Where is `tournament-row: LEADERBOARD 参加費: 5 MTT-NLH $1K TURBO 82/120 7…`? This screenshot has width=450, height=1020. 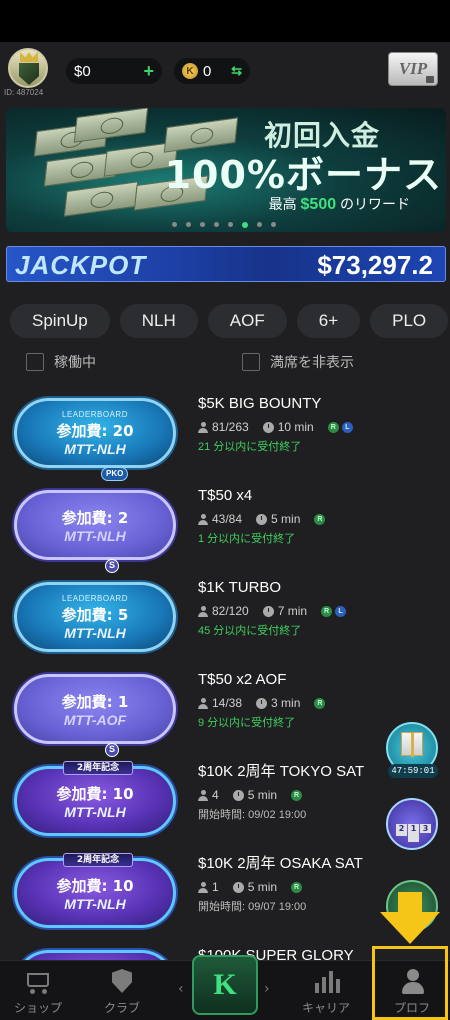 tournament-row: LEADERBOARD 参加費: 5 MTT-NLH $1K TURBO 82/120 7… is located at coordinates (225, 622).